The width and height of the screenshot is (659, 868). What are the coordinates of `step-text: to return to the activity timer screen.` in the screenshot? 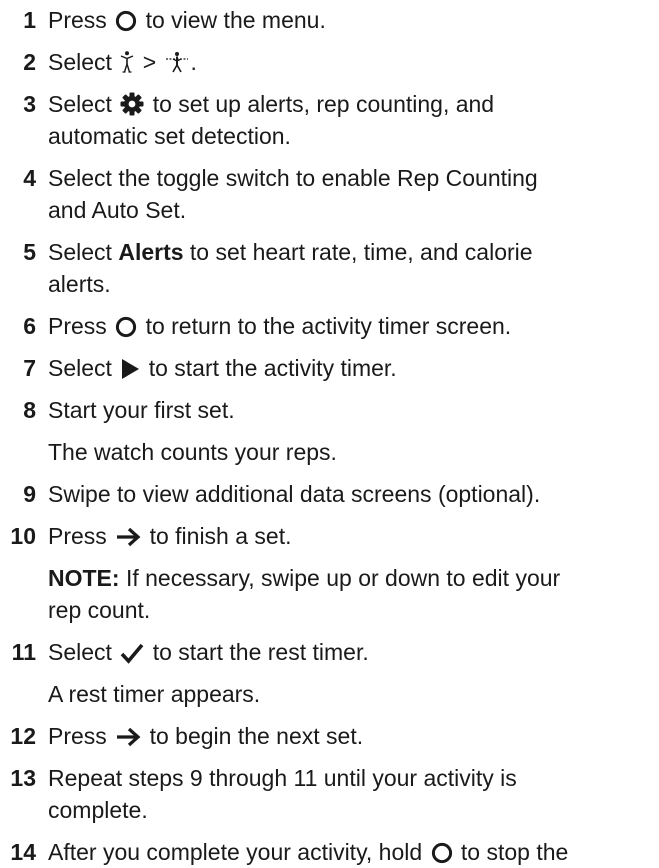 It's located at (328, 326).